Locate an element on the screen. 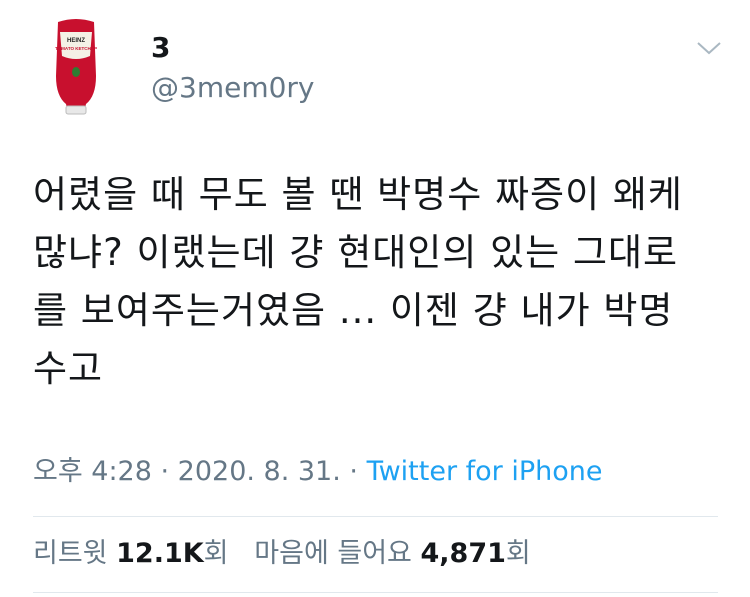 The height and width of the screenshot is (597, 750). retweets-count: 12.1K is located at coordinates (160, 553).